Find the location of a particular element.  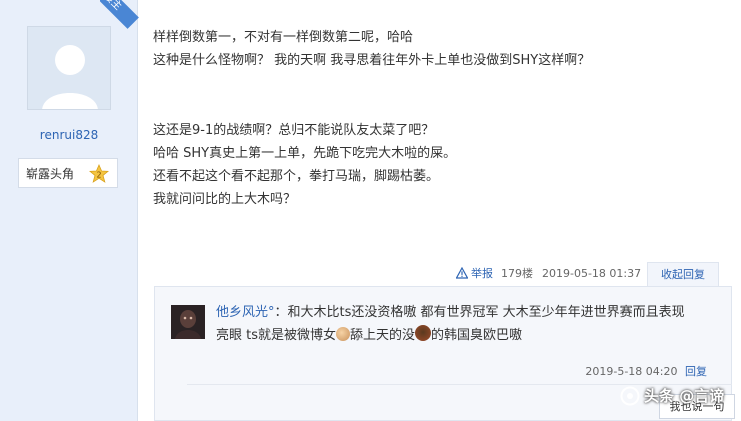

reply-text-part: 的韩国臭欧巴嗷 is located at coordinates (477, 335).